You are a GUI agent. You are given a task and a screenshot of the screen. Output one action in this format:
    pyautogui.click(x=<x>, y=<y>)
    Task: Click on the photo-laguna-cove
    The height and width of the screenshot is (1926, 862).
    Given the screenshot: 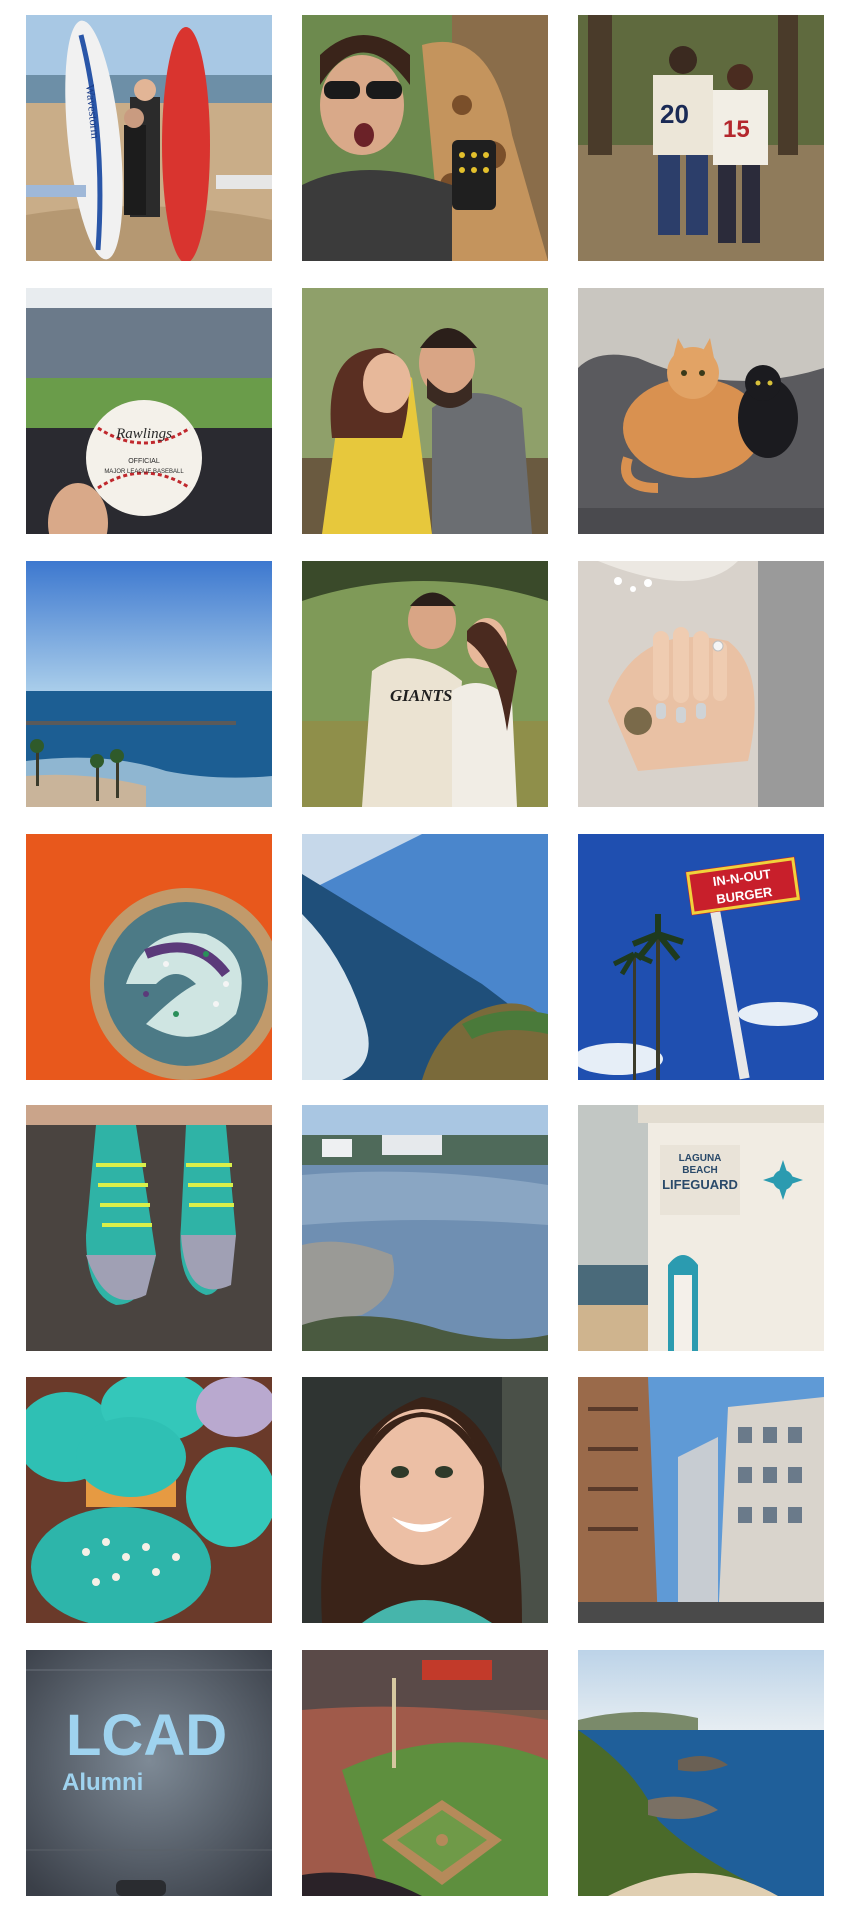 What is the action you would take?
    pyautogui.click(x=701, y=1773)
    